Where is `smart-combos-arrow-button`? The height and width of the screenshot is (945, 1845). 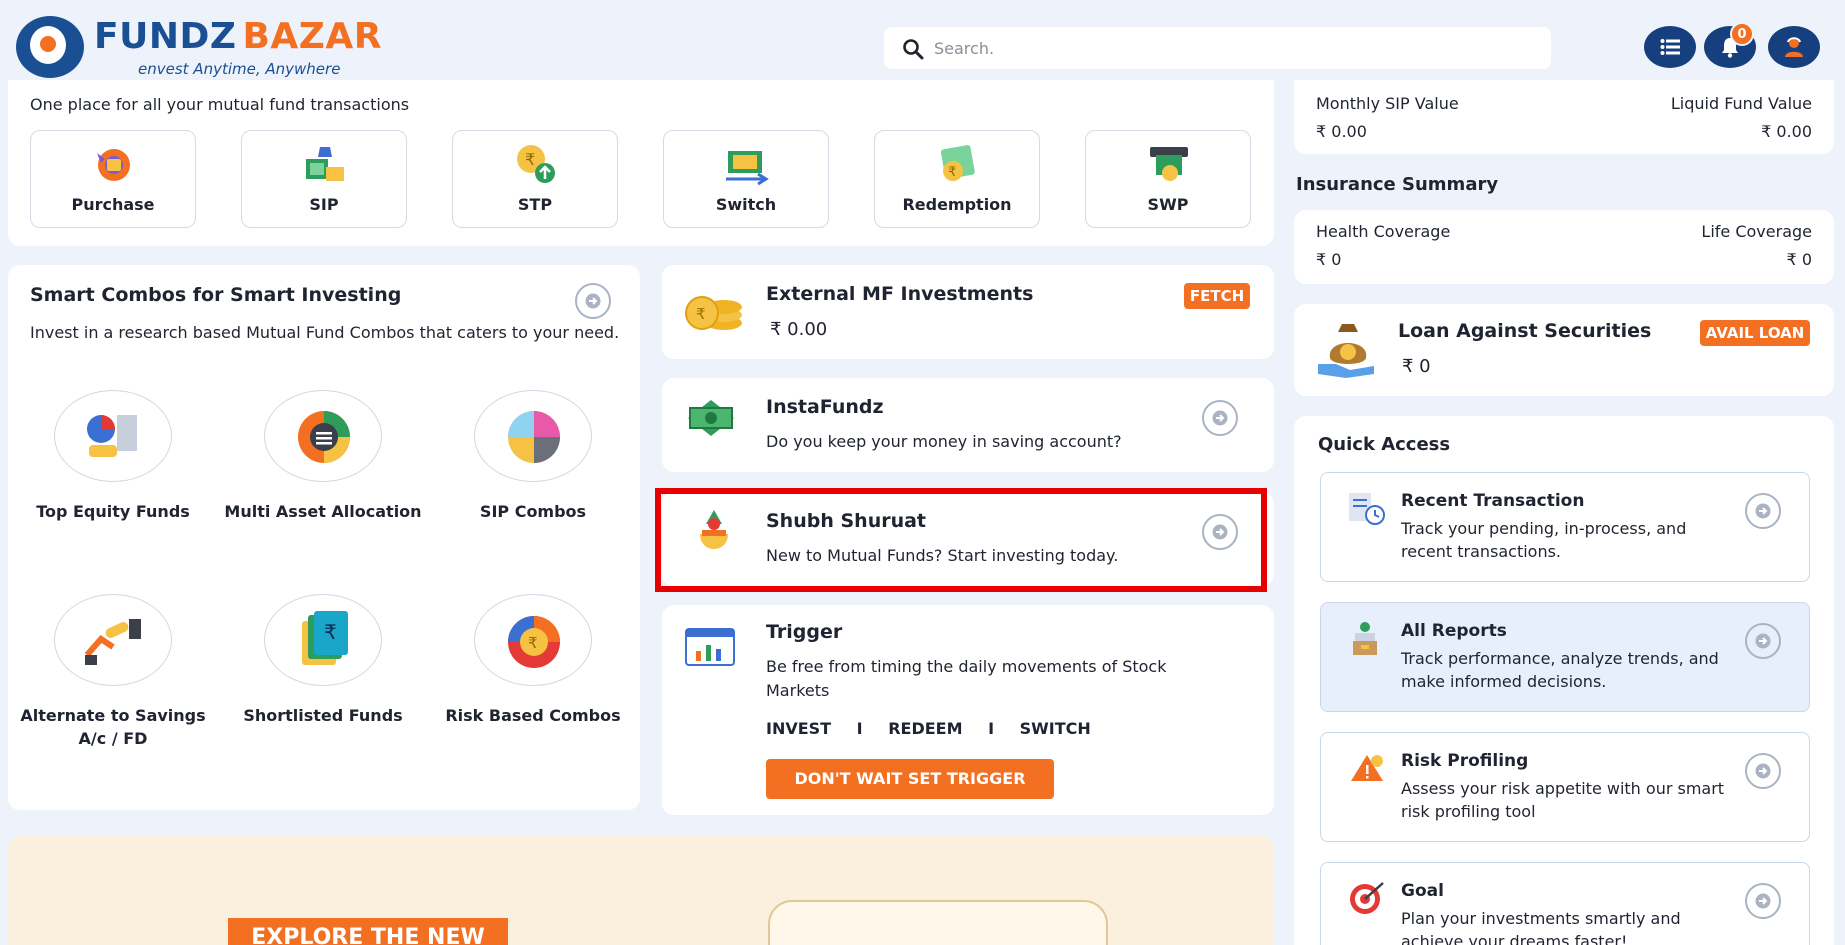 smart-combos-arrow-button is located at coordinates (593, 301).